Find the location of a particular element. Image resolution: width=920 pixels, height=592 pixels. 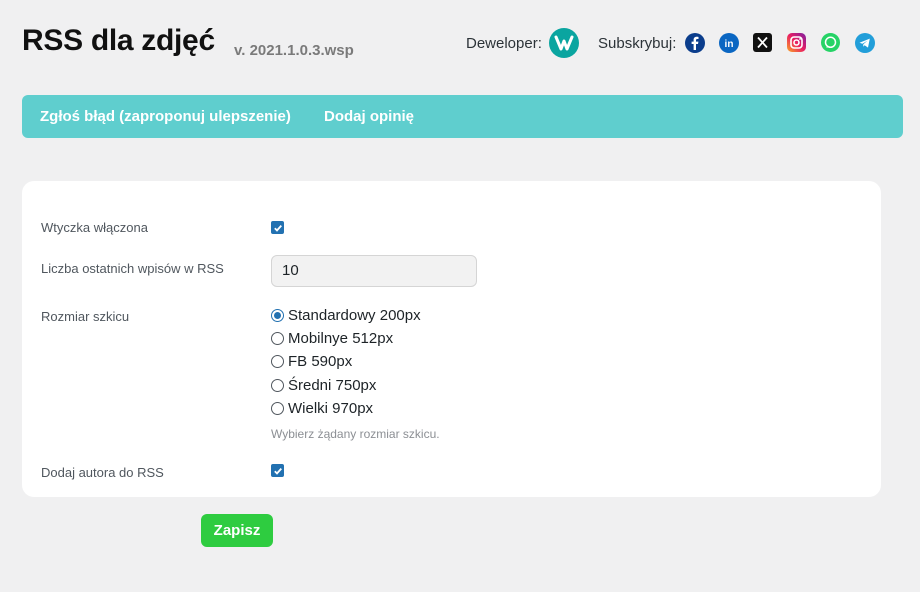

plugin-enabled-checkbox is located at coordinates (277, 227).